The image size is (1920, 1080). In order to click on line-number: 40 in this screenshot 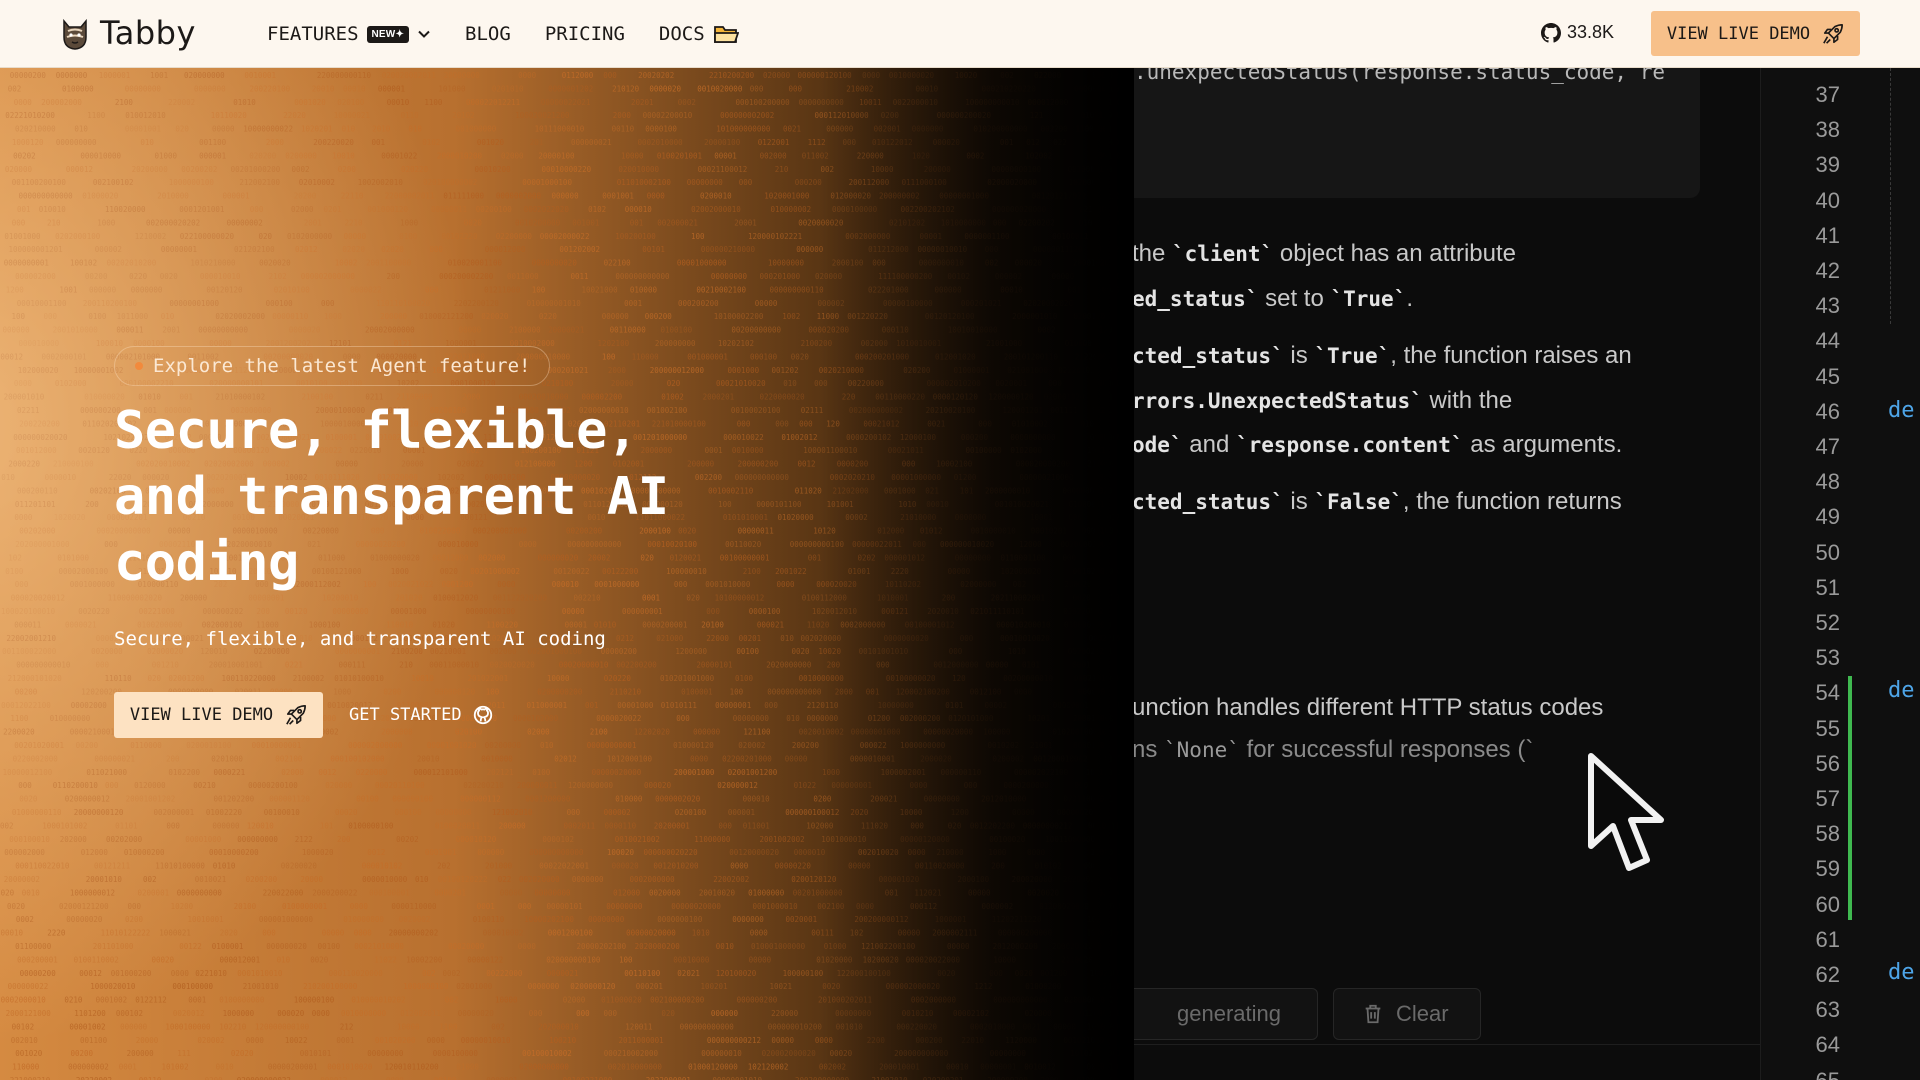, I will do `click(1827, 200)`.